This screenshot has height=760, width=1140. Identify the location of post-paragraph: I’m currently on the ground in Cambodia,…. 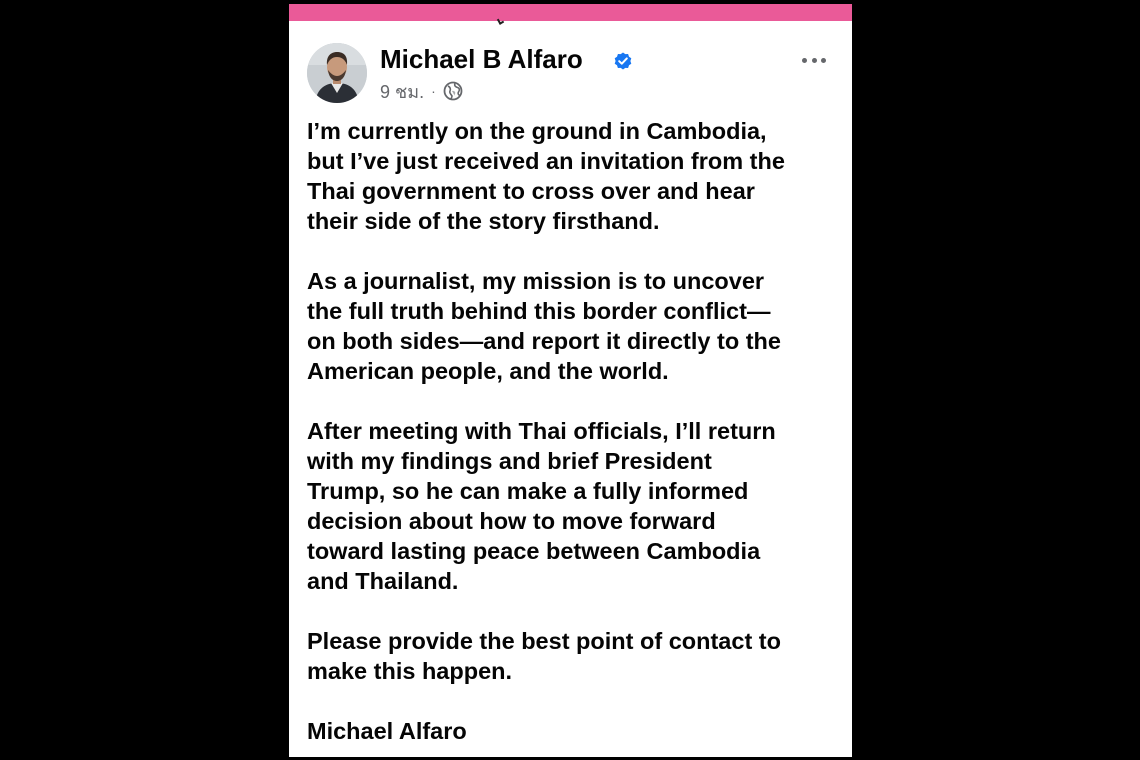
(546, 176).